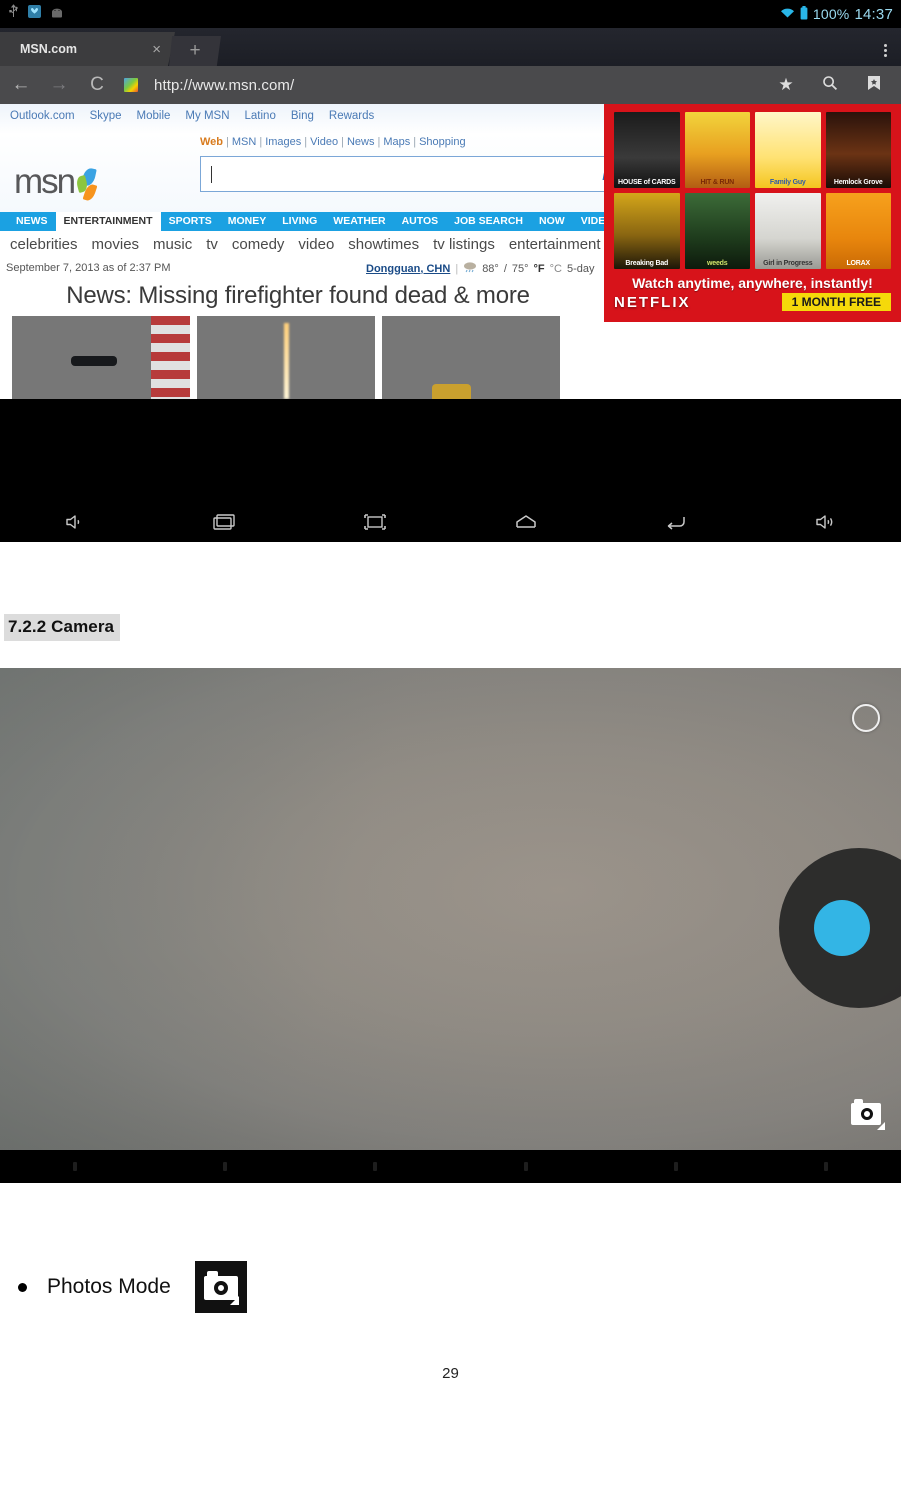 The image size is (901, 1493). I want to click on overflow-menu-icon, so click(885, 50).